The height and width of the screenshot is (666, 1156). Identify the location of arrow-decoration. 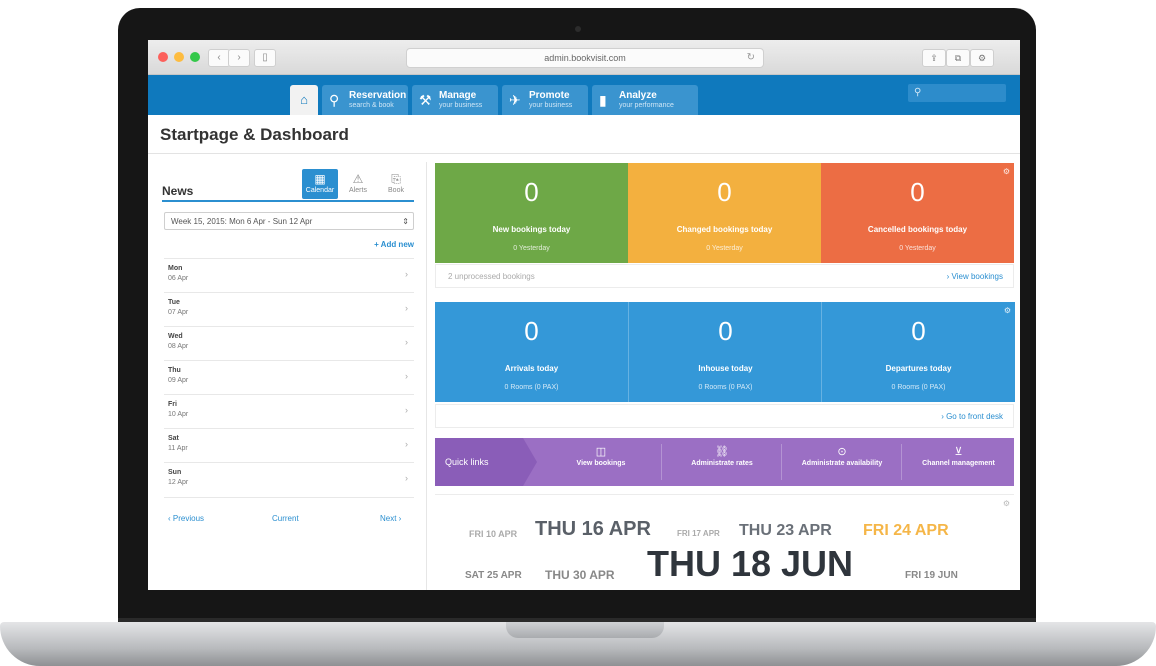
(530, 462).